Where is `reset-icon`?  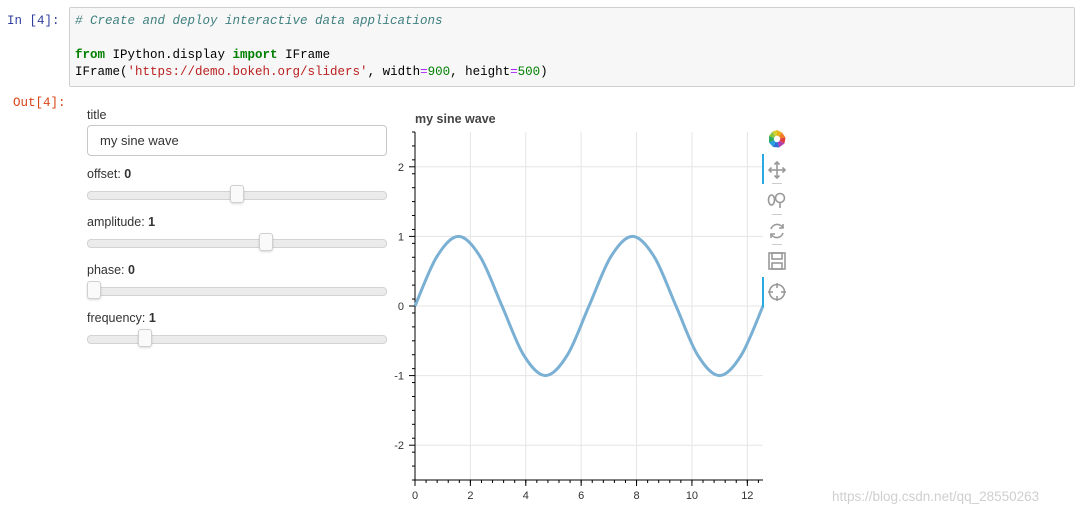 reset-icon is located at coordinates (777, 231).